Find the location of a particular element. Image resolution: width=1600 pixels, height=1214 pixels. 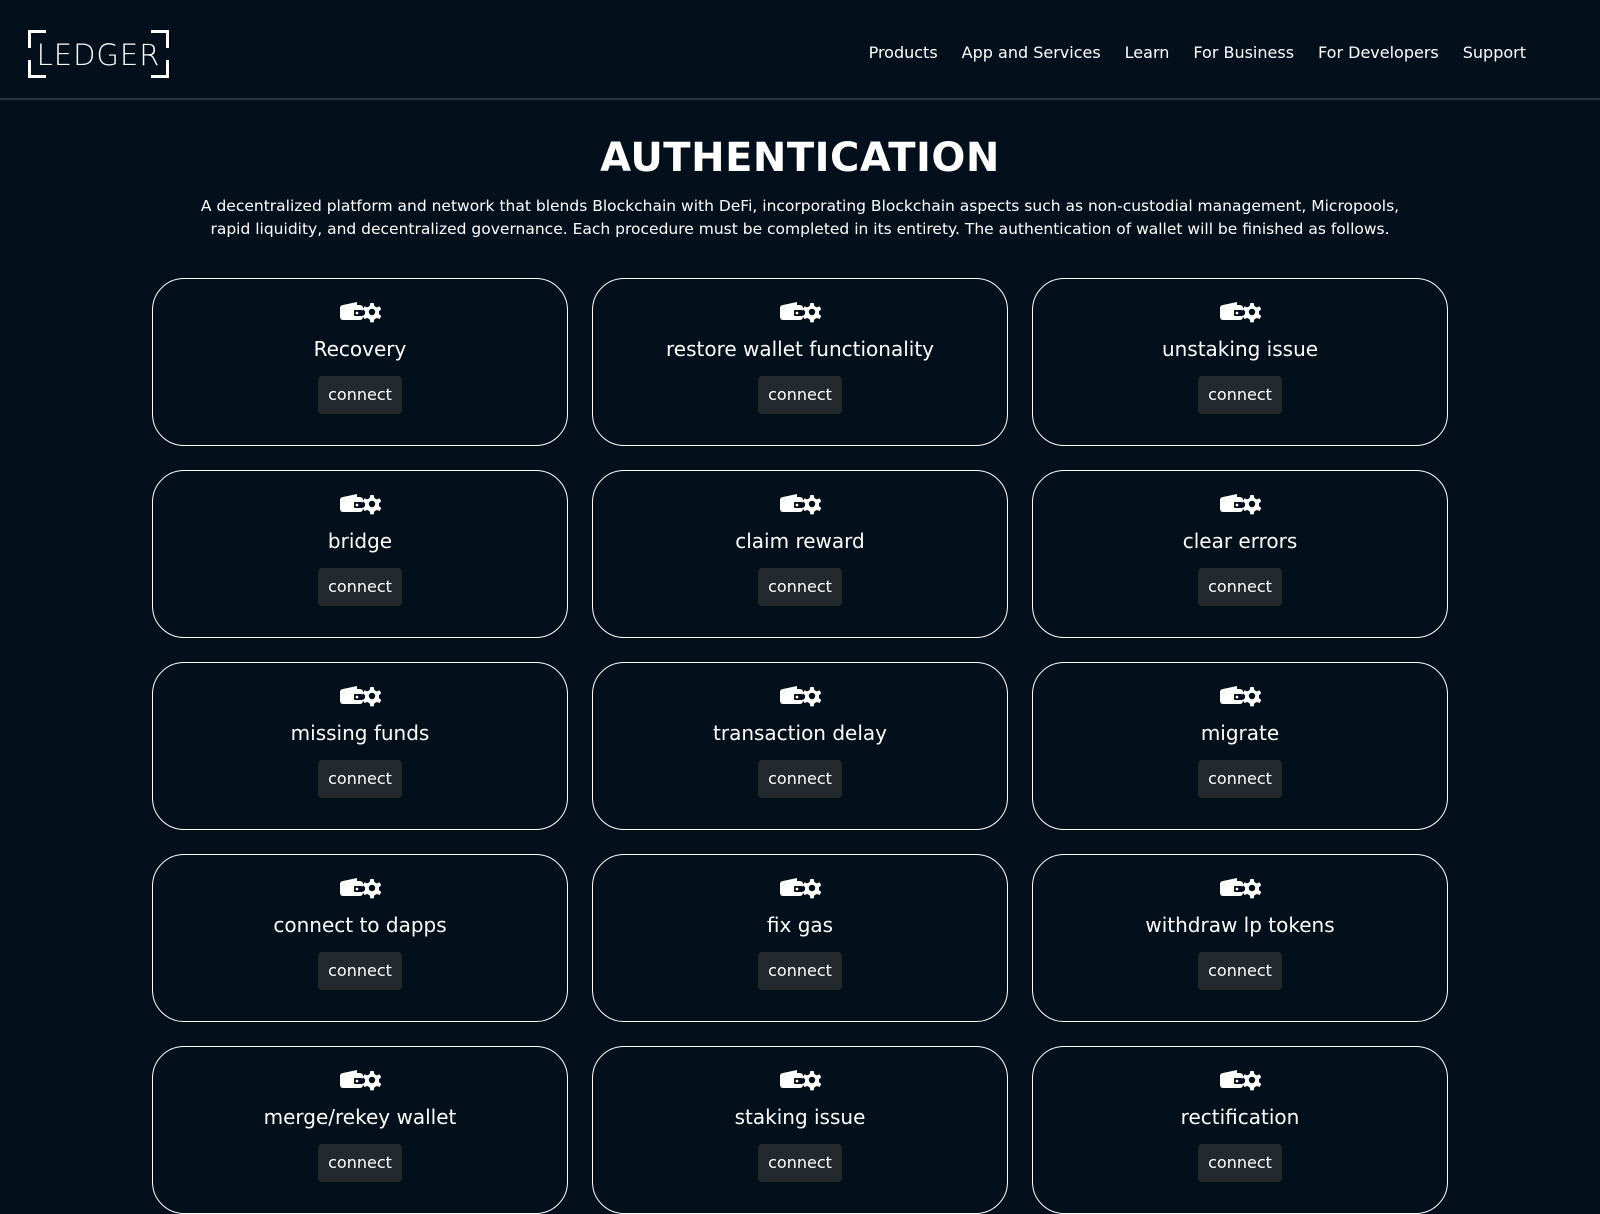

option-card: Recovery connect is located at coordinates (360, 362).